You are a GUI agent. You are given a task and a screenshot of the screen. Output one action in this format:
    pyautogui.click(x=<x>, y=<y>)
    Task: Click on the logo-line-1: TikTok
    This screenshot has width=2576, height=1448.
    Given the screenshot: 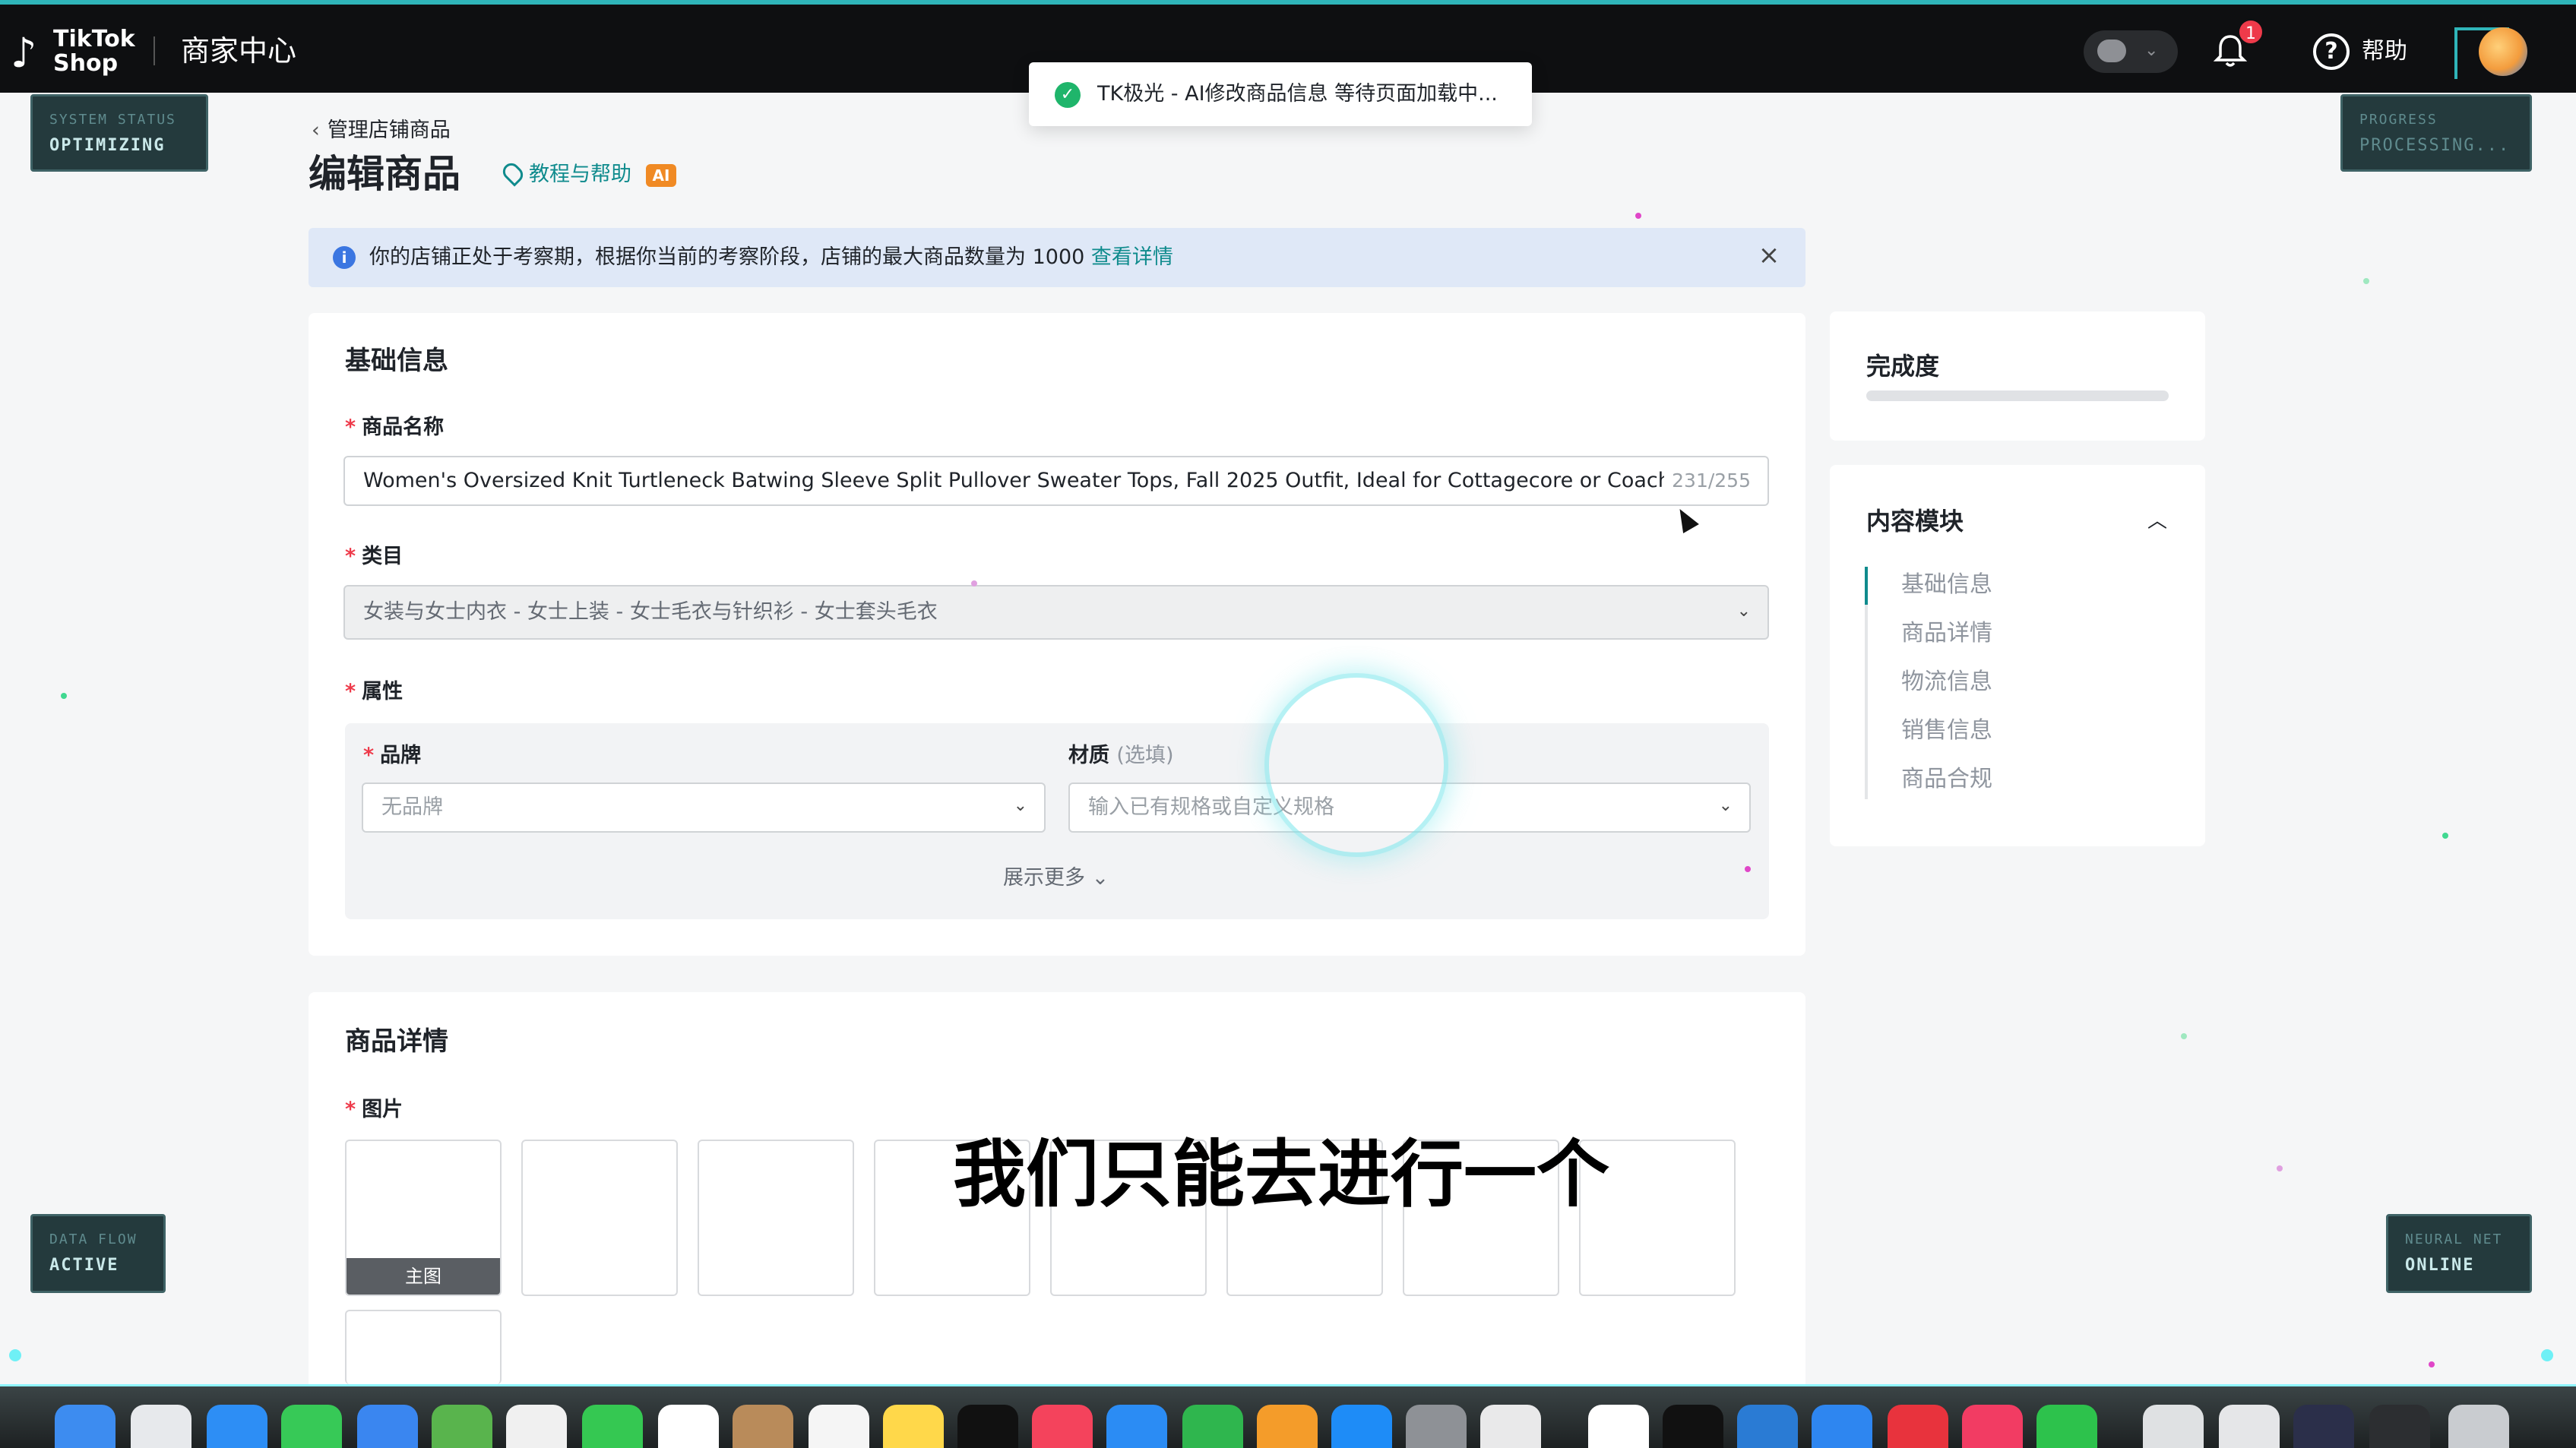 What is the action you would take?
    pyautogui.click(x=94, y=39)
    